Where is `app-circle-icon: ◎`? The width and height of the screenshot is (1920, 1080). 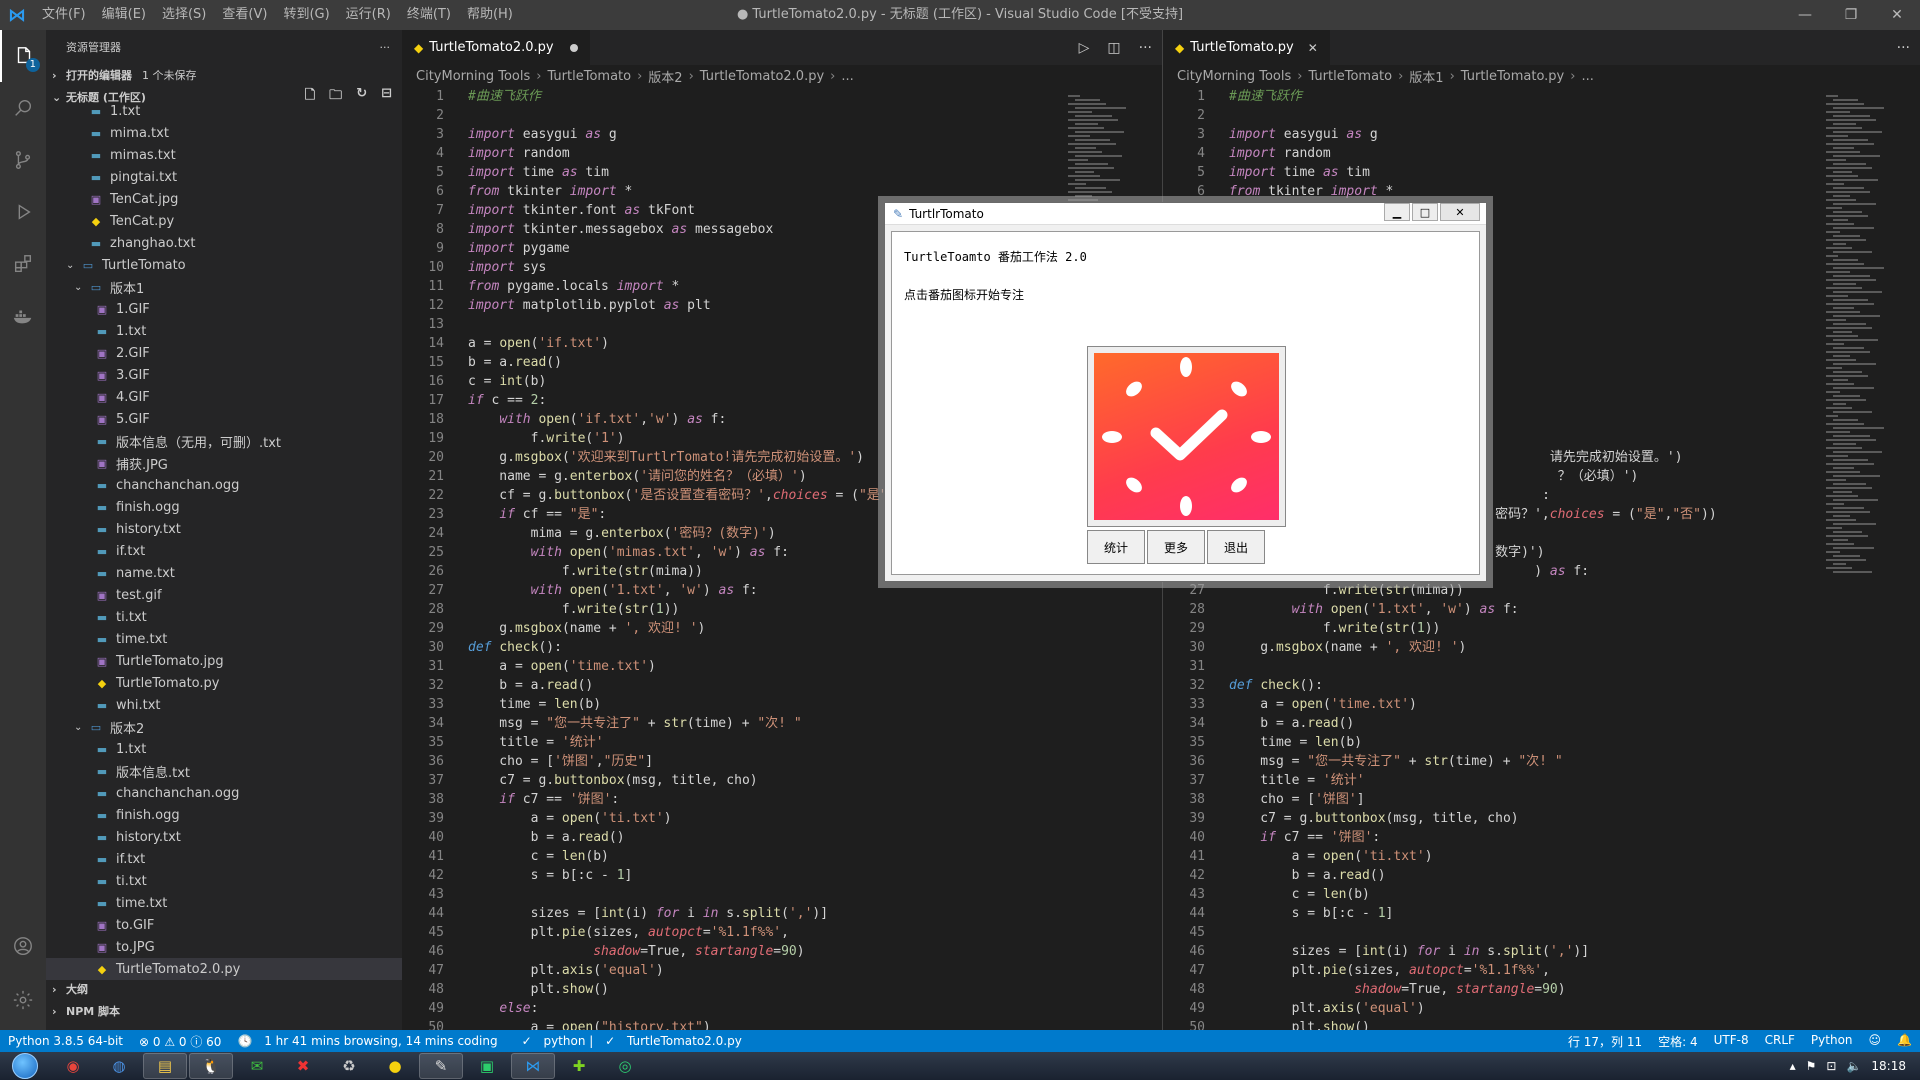
app-circle-icon: ◎ is located at coordinates (625, 1066).